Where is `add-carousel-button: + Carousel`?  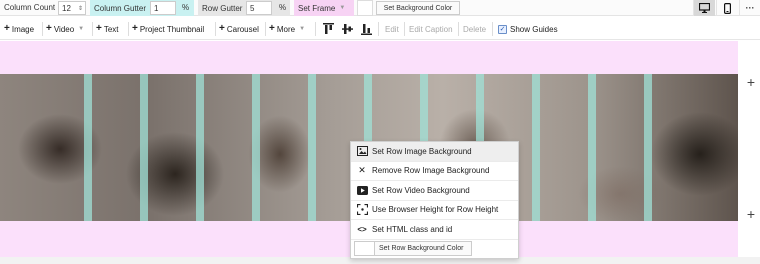 add-carousel-button: + Carousel is located at coordinates (239, 29).